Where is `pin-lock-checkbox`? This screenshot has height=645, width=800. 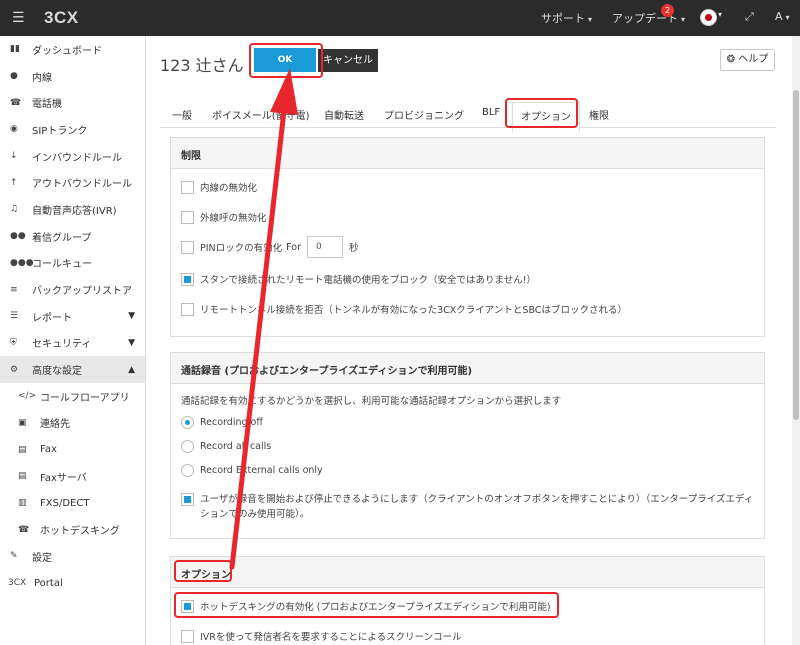 pin-lock-checkbox is located at coordinates (187, 247).